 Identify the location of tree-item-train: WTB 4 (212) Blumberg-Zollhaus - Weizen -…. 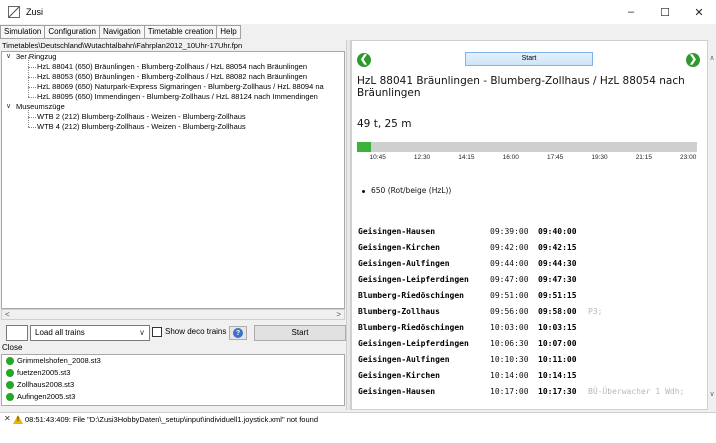
(173, 124).